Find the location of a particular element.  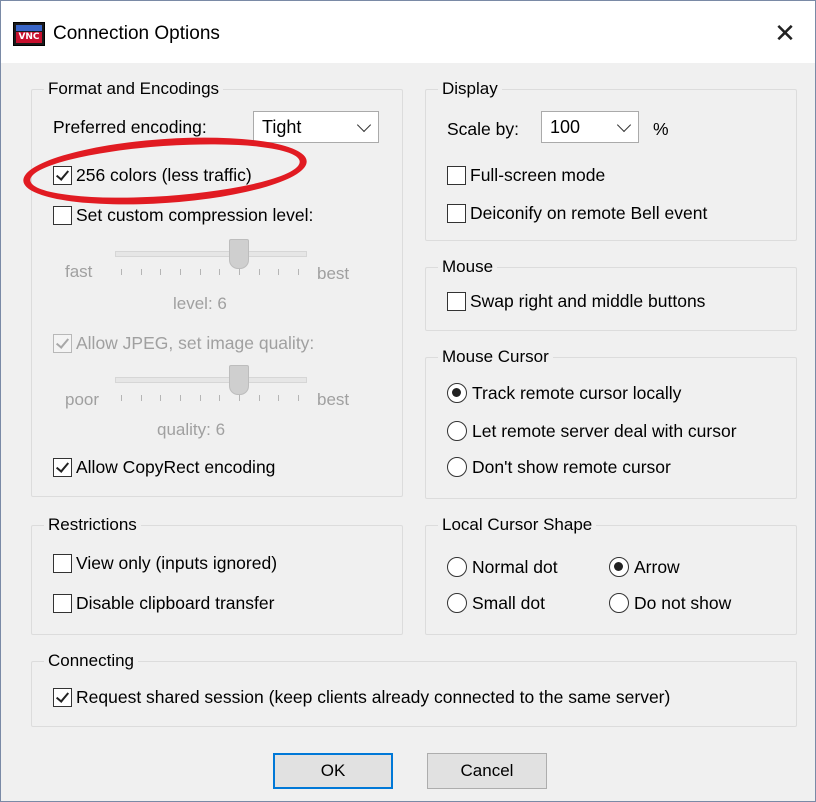

arrow-radio-circle is located at coordinates (619, 567).